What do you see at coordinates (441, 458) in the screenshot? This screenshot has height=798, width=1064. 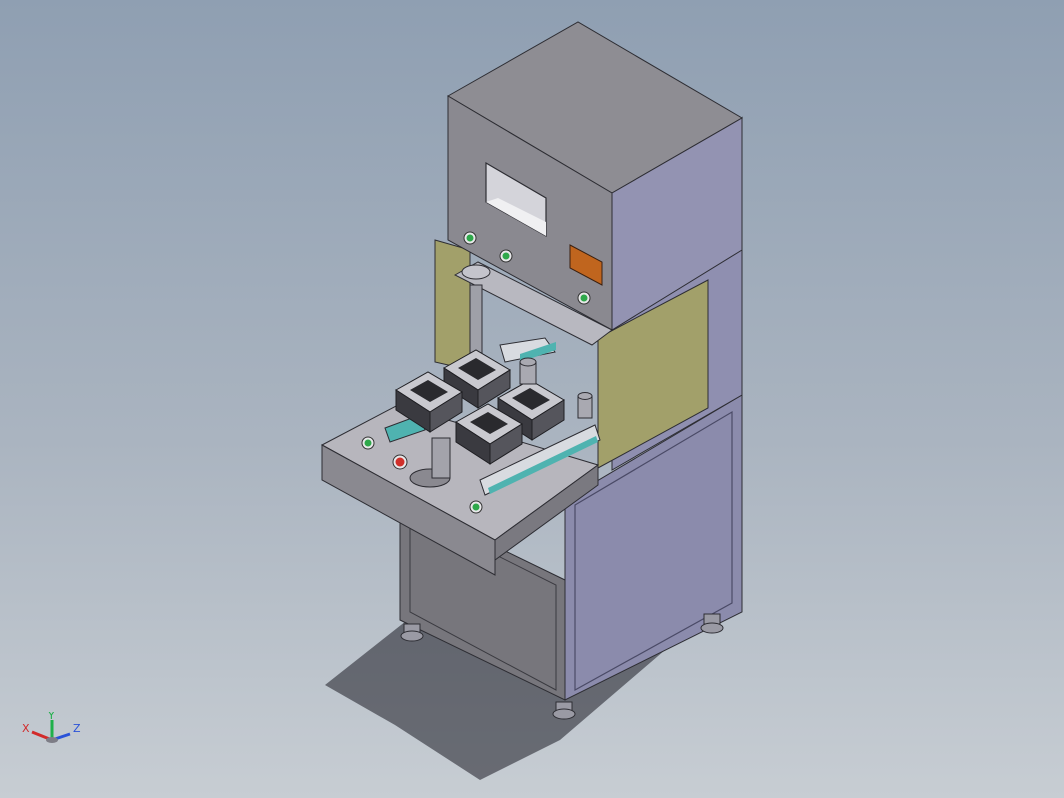 I see `table-post` at bounding box center [441, 458].